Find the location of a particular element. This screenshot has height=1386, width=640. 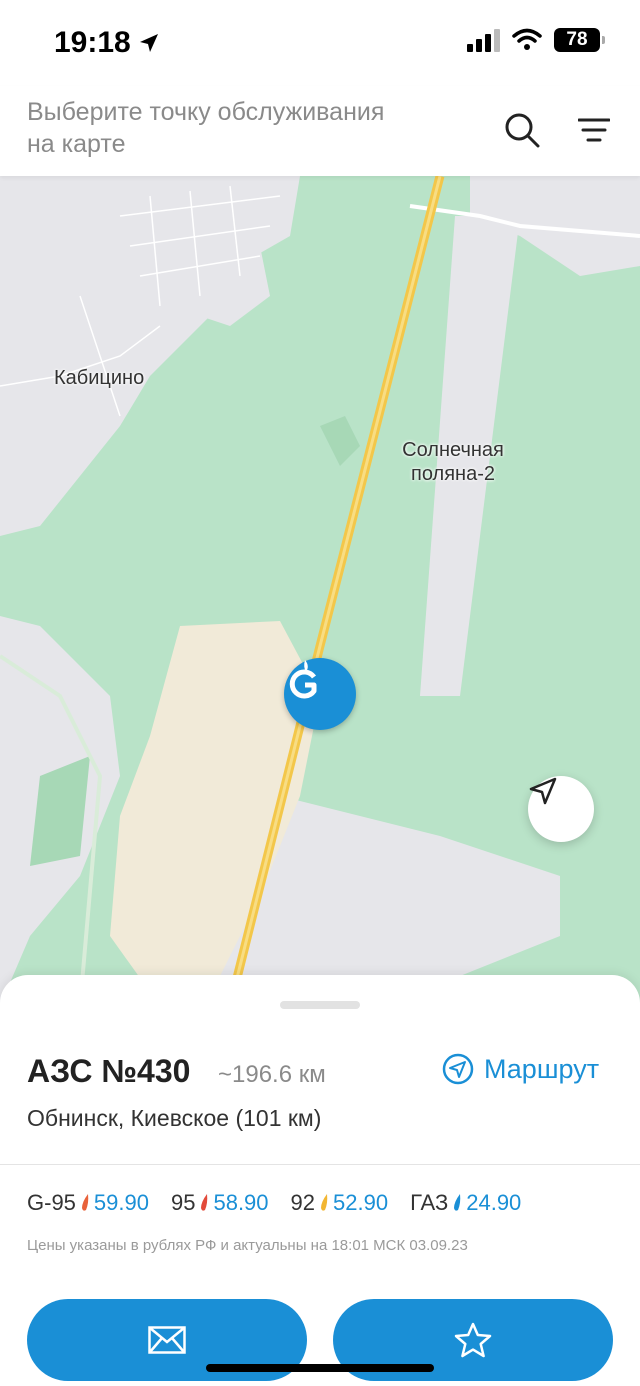

route-label: Маршрут is located at coordinates (542, 1068).